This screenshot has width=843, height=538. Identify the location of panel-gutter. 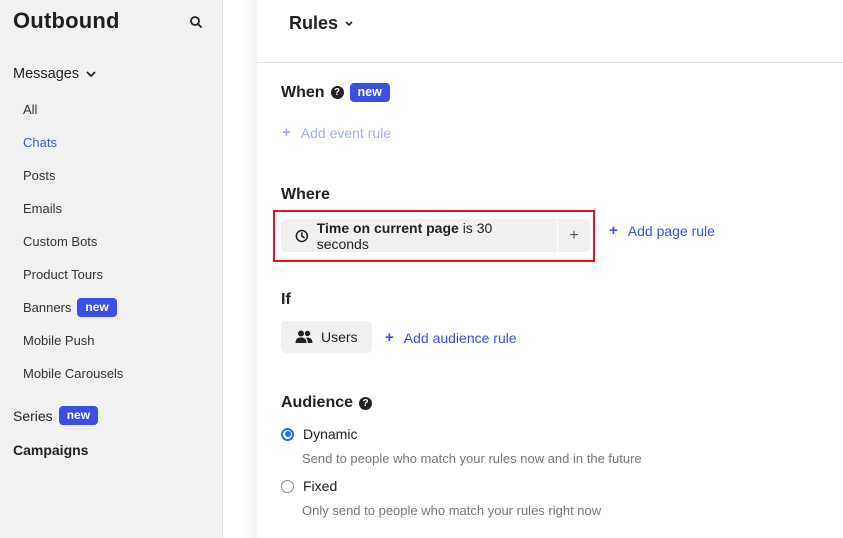
(240, 269).